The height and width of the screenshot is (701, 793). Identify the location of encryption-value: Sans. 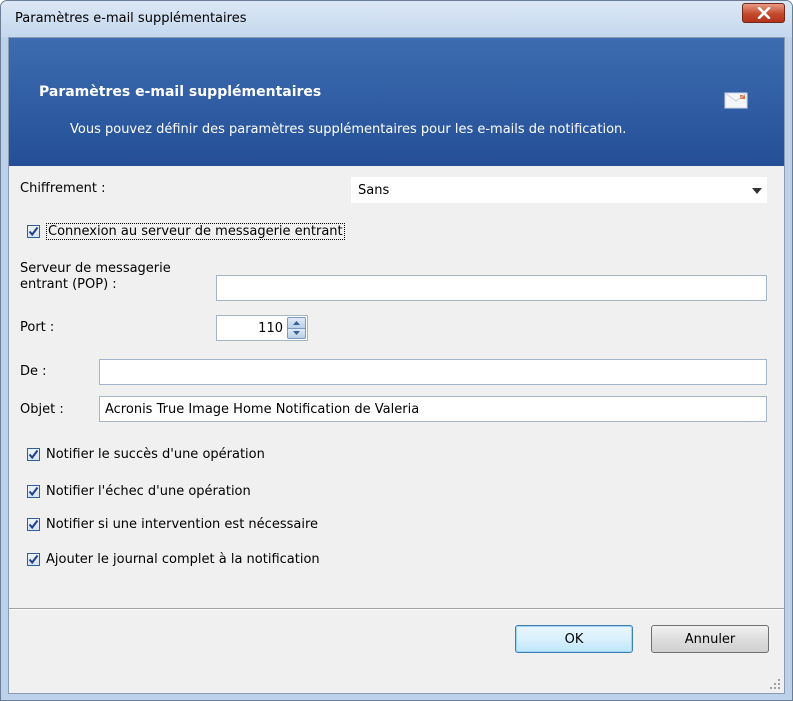
(374, 190).